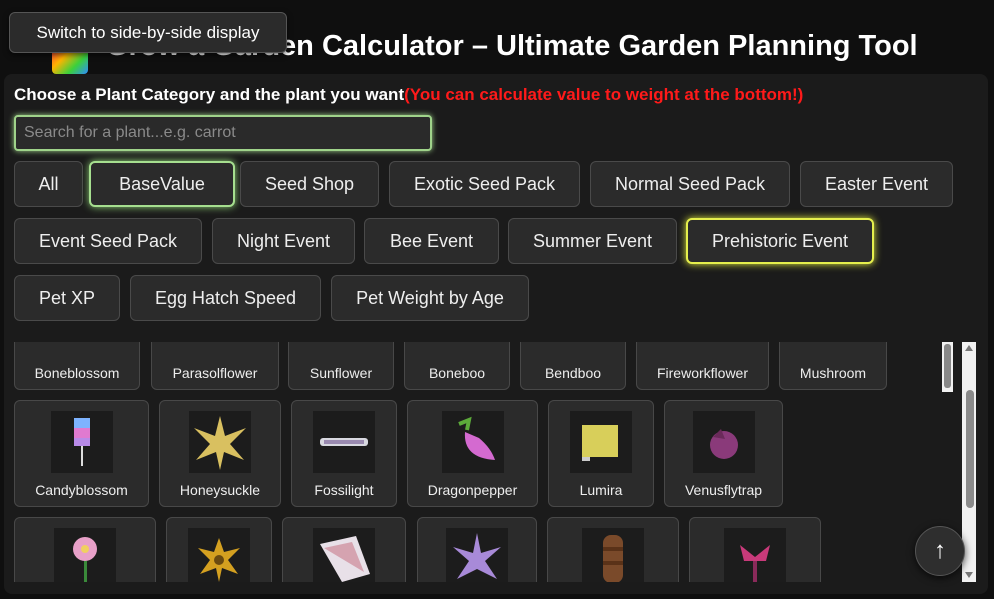 This screenshot has width=994, height=599. I want to click on plant-label: Lumira, so click(601, 490).